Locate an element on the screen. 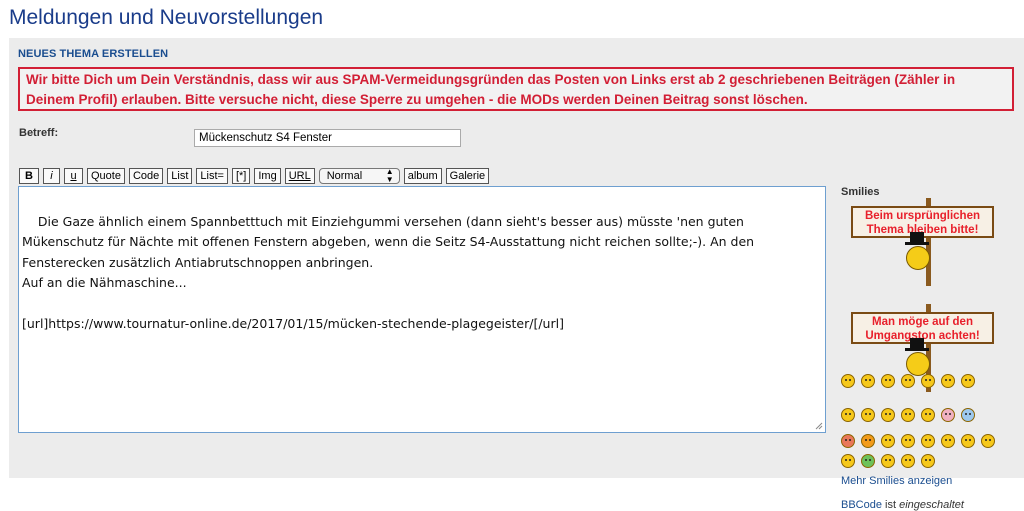 This screenshot has width=1024, height=511. biggrin-smiley-icon is located at coordinates (928, 461).